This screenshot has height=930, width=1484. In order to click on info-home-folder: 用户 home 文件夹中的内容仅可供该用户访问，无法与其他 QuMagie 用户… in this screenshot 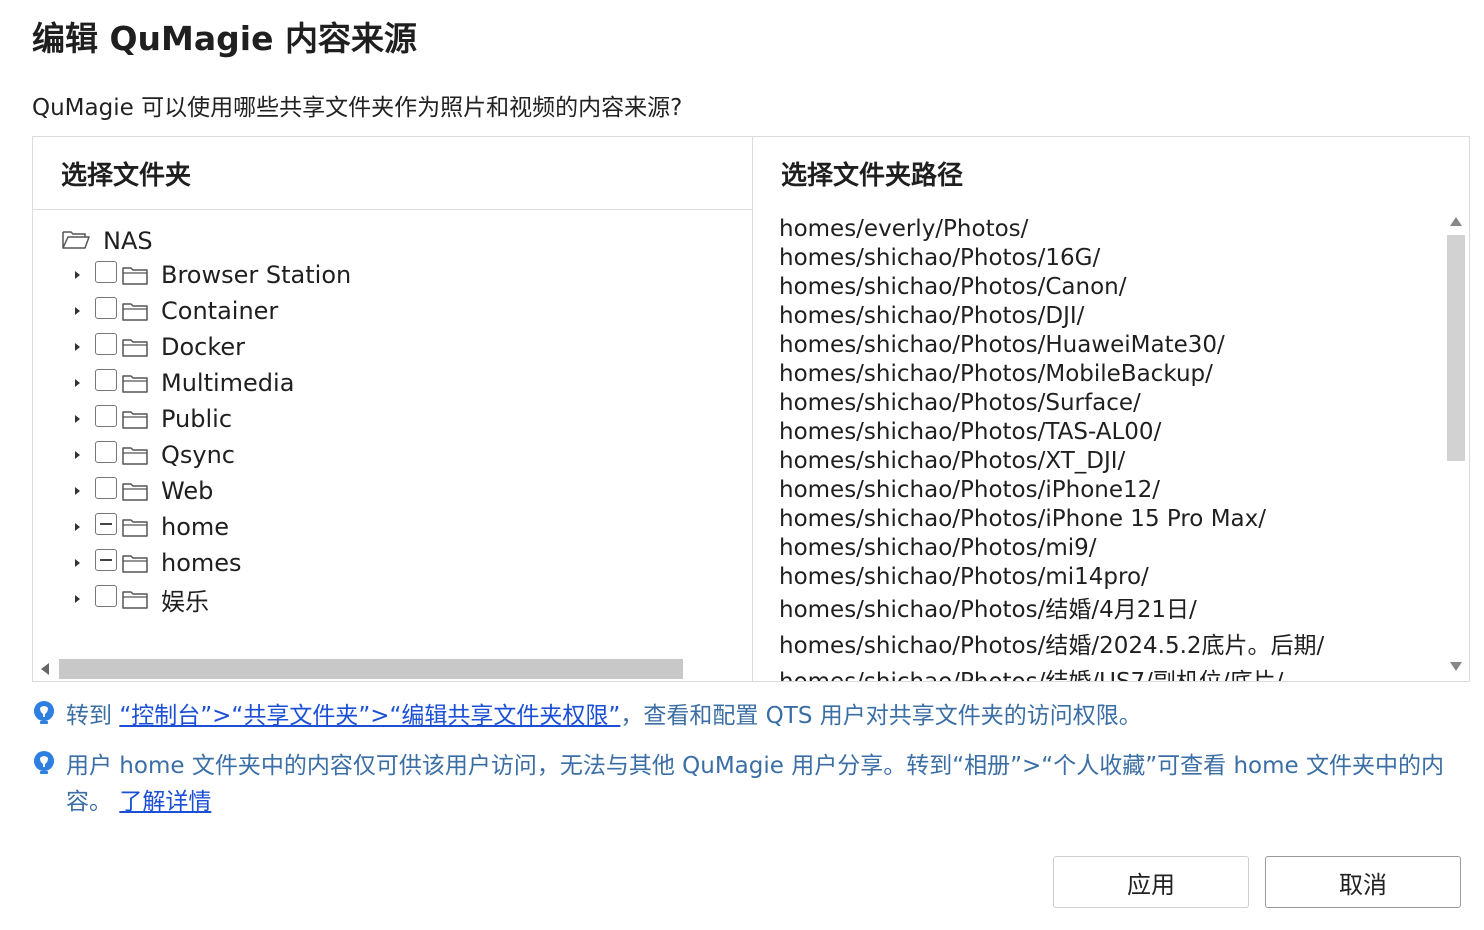, I will do `click(752, 784)`.